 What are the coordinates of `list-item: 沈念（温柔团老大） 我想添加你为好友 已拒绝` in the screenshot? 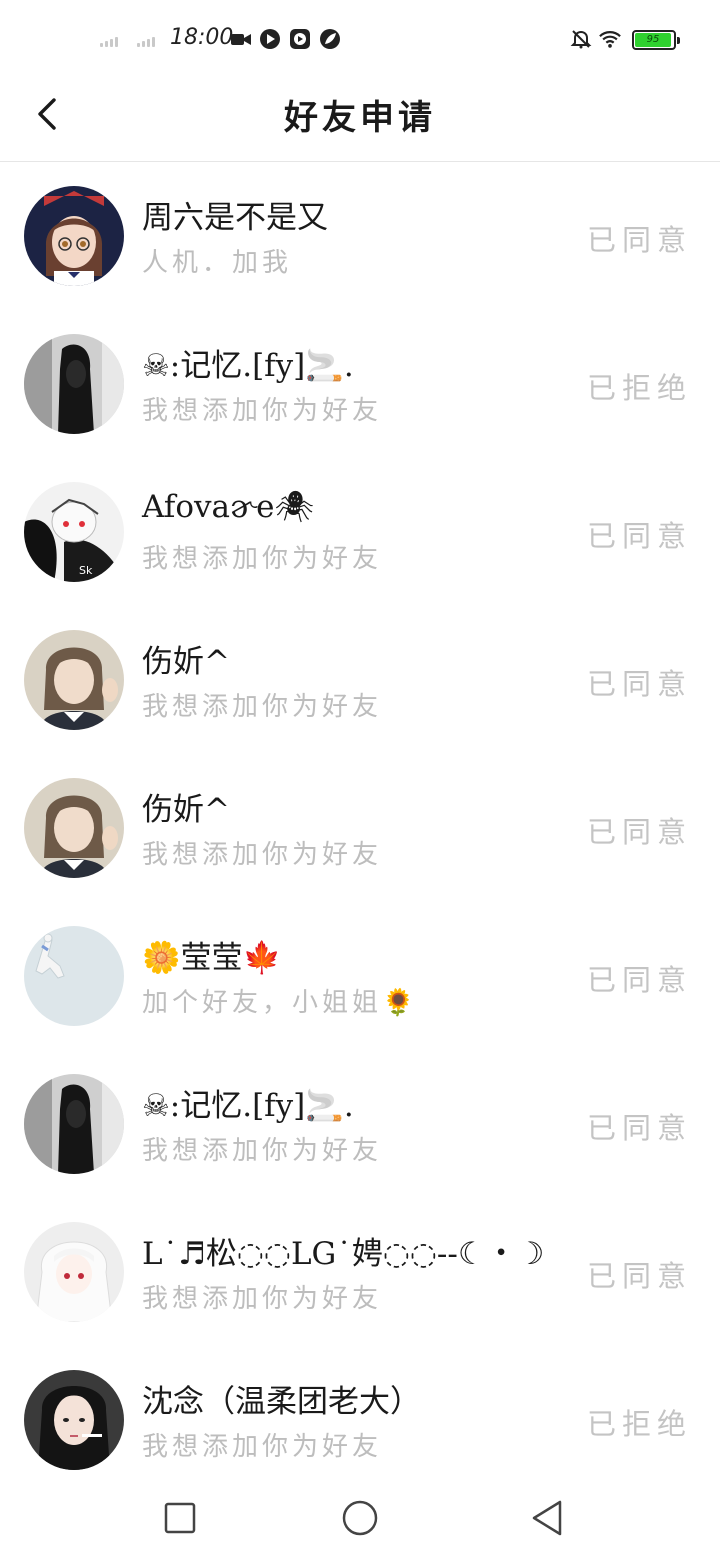 It's located at (360, 1420).